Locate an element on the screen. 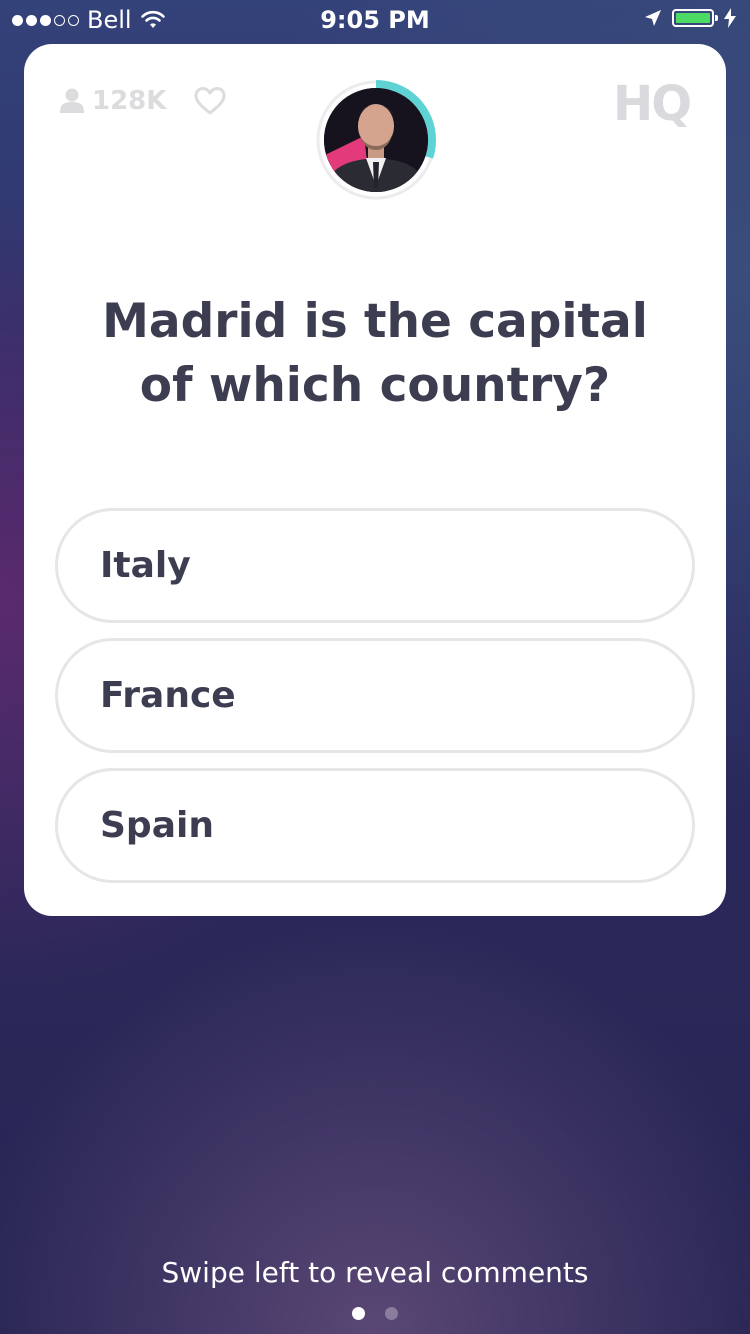 This screenshot has width=750, height=1334. heart-icon is located at coordinates (210, 101).